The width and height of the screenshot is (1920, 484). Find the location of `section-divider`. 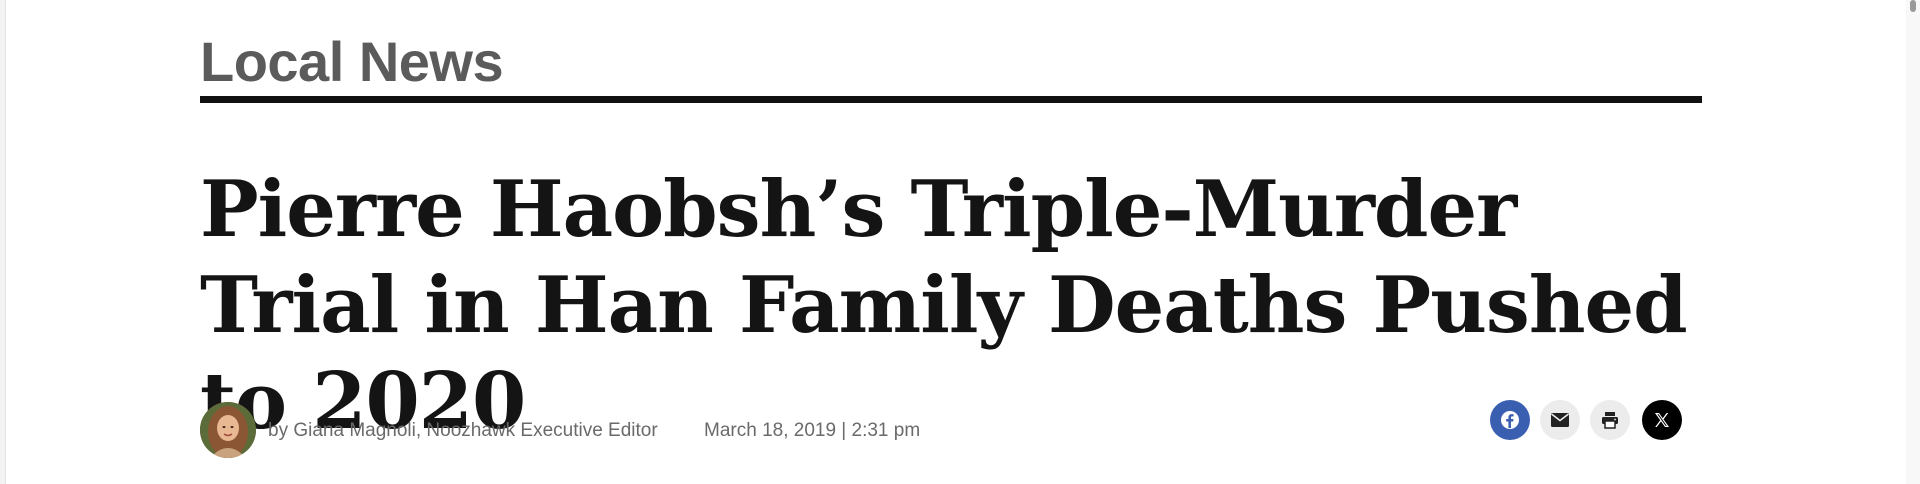

section-divider is located at coordinates (951, 99).